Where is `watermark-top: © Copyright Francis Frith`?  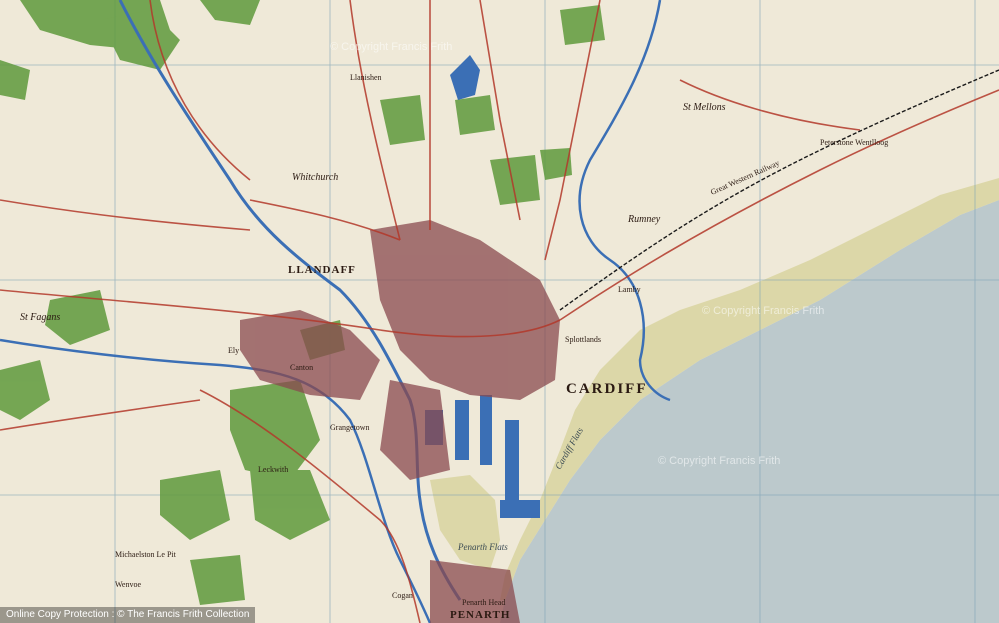 watermark-top: © Copyright Francis Frith is located at coordinates (391, 47).